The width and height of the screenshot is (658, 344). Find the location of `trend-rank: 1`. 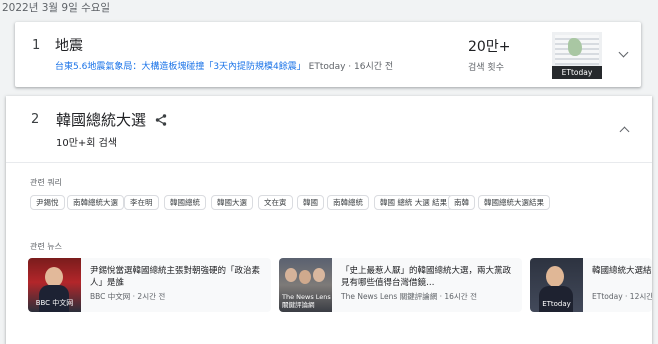

trend-rank: 1 is located at coordinates (36, 45).